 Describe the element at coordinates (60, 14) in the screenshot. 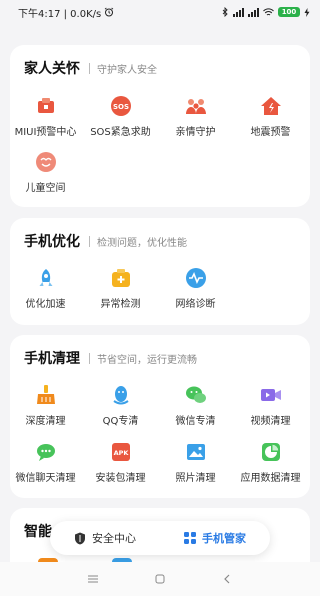

I see `status-time: 下午4:17 | 0.0K/s` at that location.